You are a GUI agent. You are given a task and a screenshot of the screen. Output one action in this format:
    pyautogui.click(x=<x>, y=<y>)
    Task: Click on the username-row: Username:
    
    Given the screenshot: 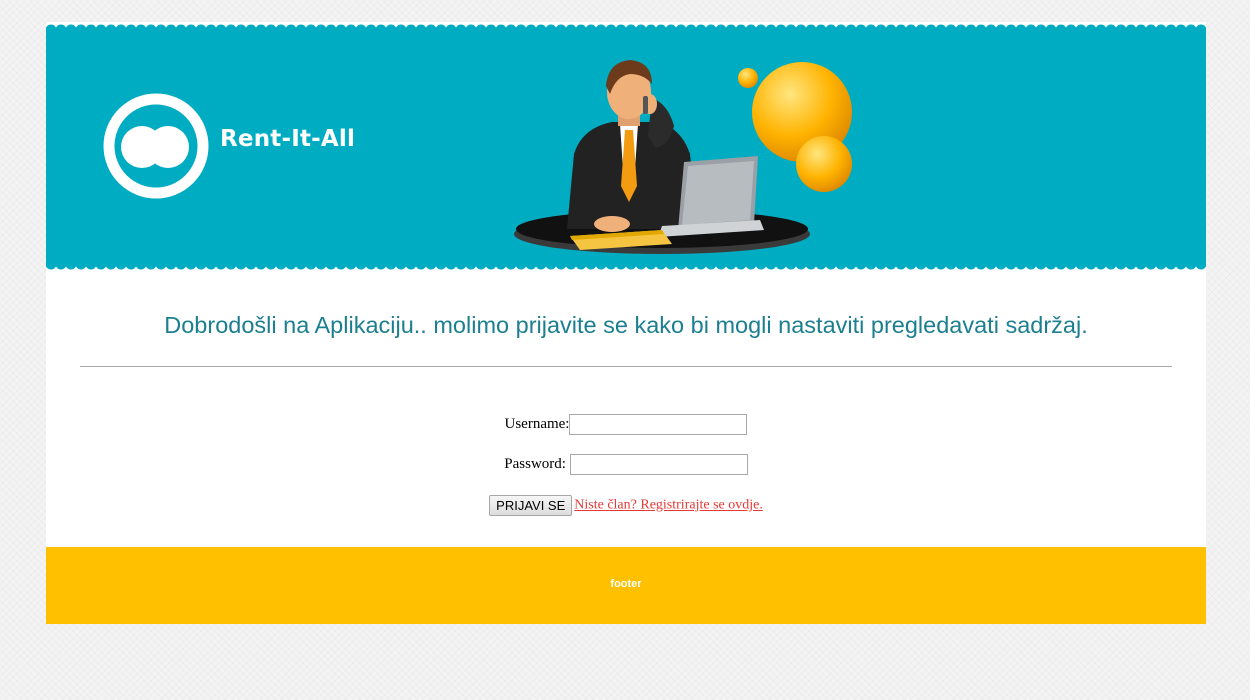 What is the action you would take?
    pyautogui.click(x=626, y=424)
    